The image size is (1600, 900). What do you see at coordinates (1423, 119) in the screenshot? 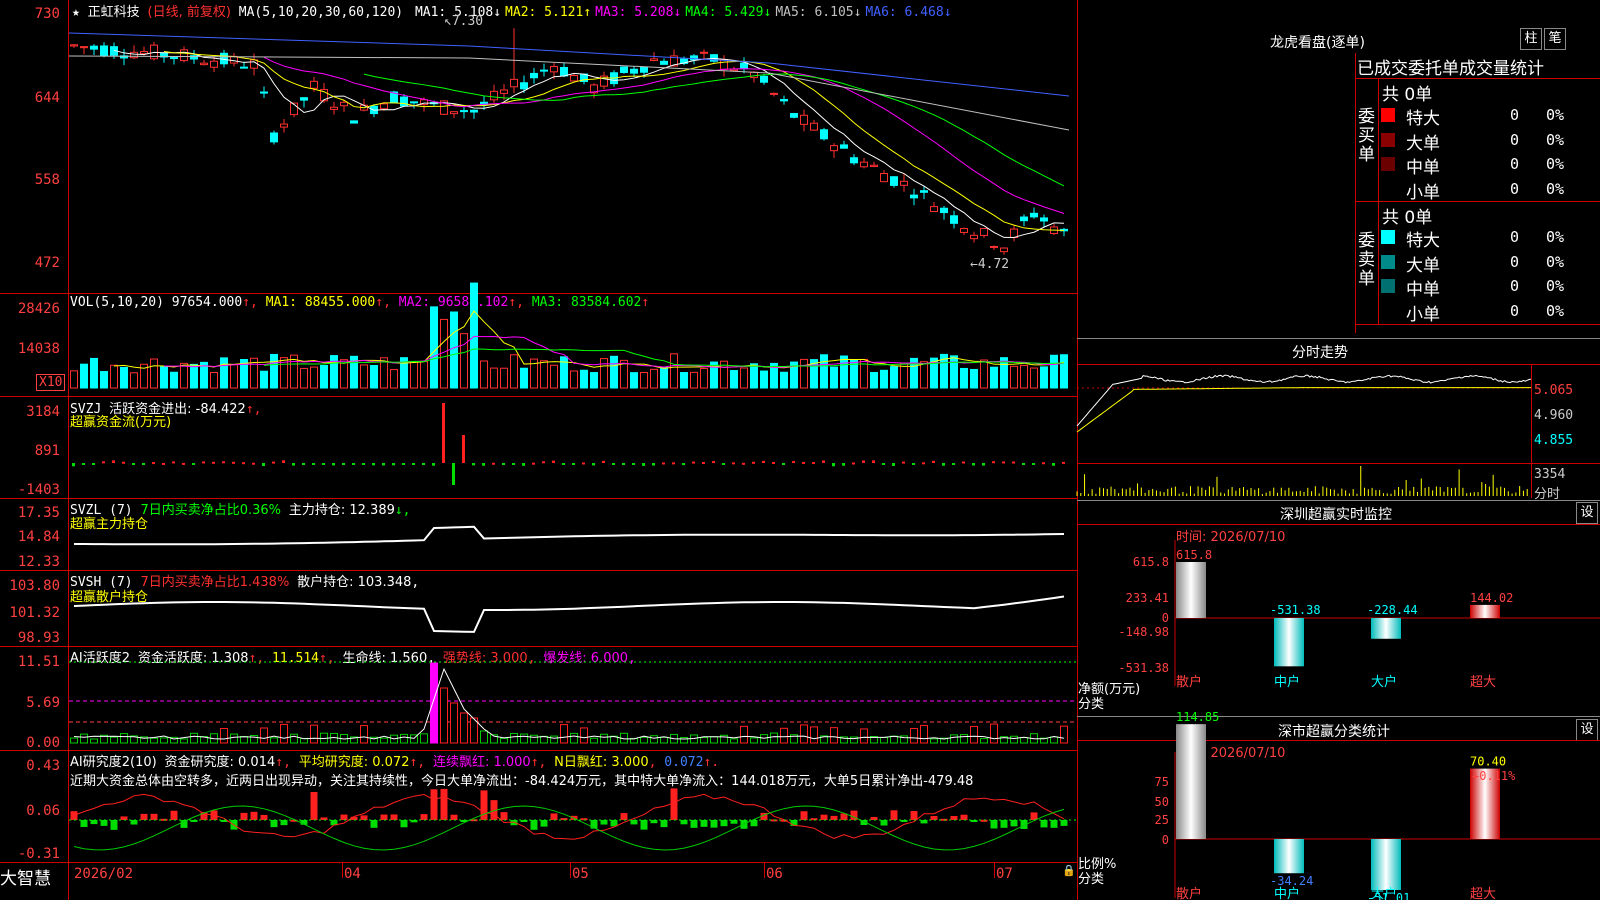
I see `buy-label-0: 特大` at bounding box center [1423, 119].